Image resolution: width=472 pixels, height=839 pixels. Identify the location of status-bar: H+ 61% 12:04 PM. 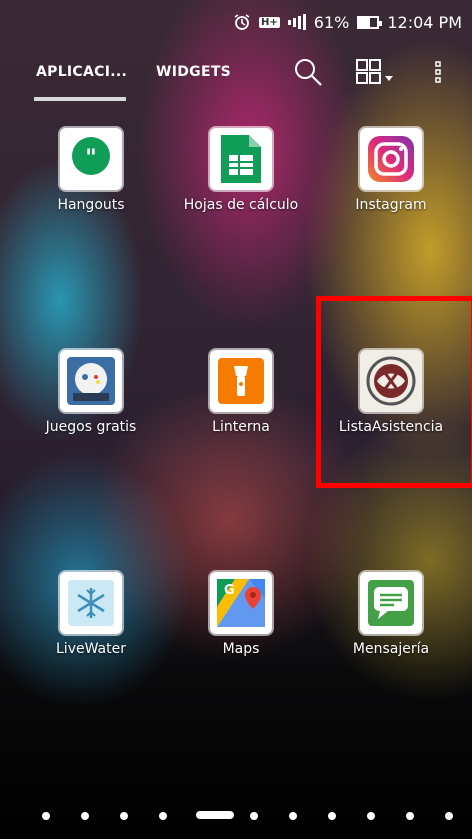
(236, 22).